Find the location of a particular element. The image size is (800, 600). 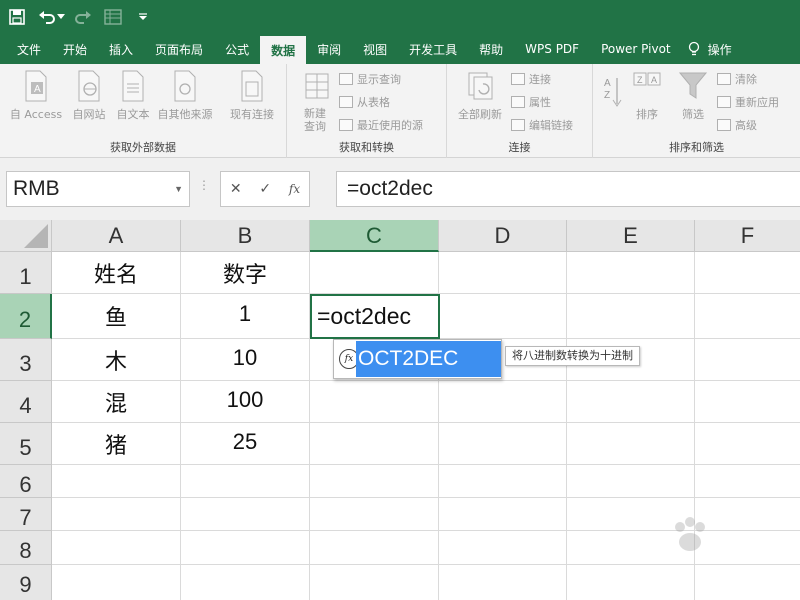

customize-dropdown-icon is located at coordinates (143, 17).